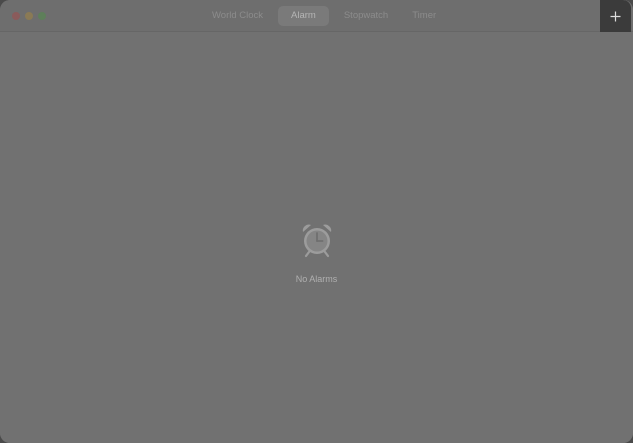 The width and height of the screenshot is (633, 443). Describe the element at coordinates (29, 16) in the screenshot. I see `minimize-window-button` at that location.